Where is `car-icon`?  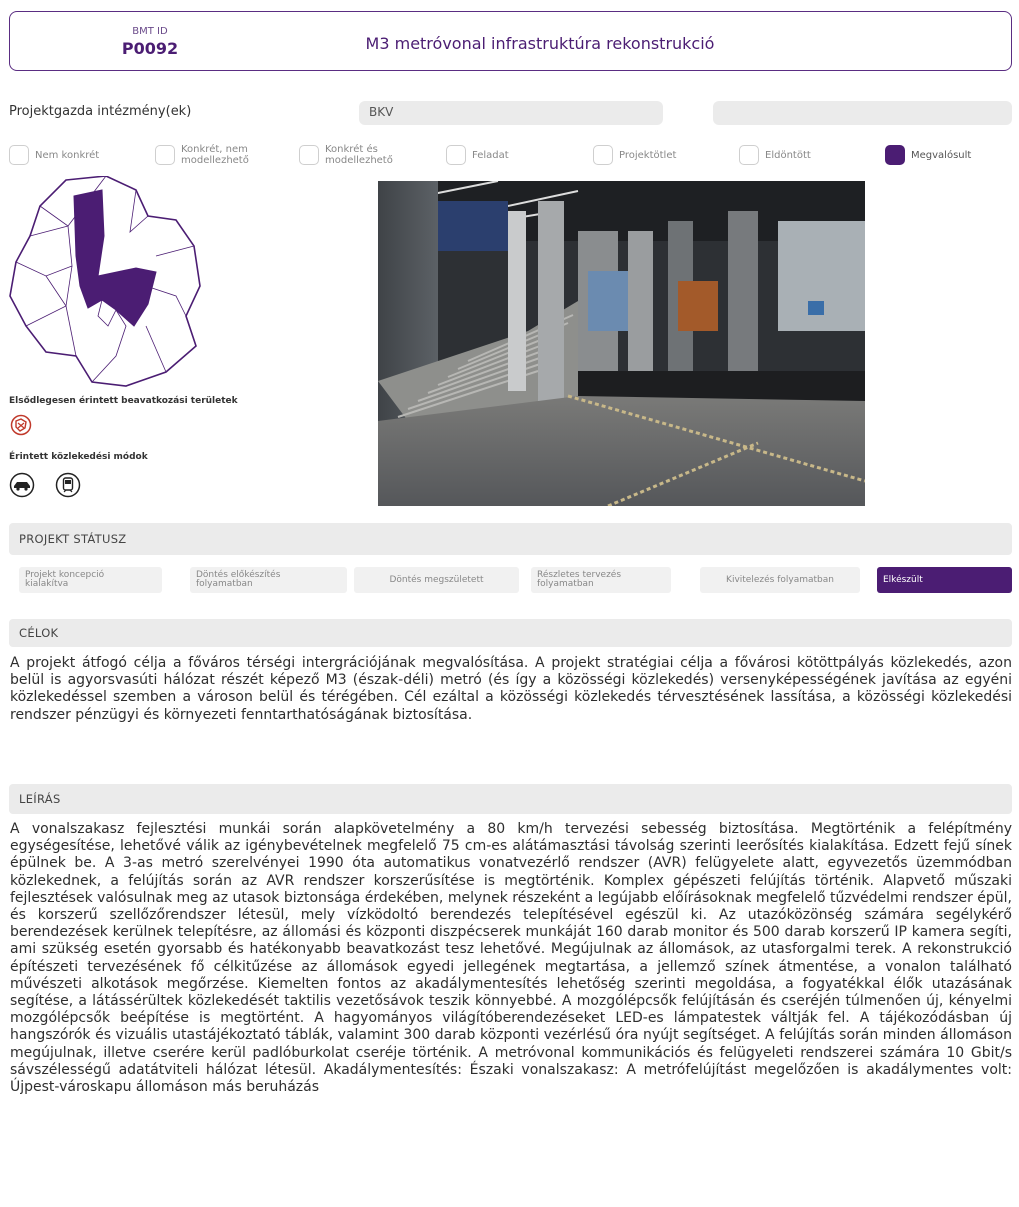 car-icon is located at coordinates (22, 485).